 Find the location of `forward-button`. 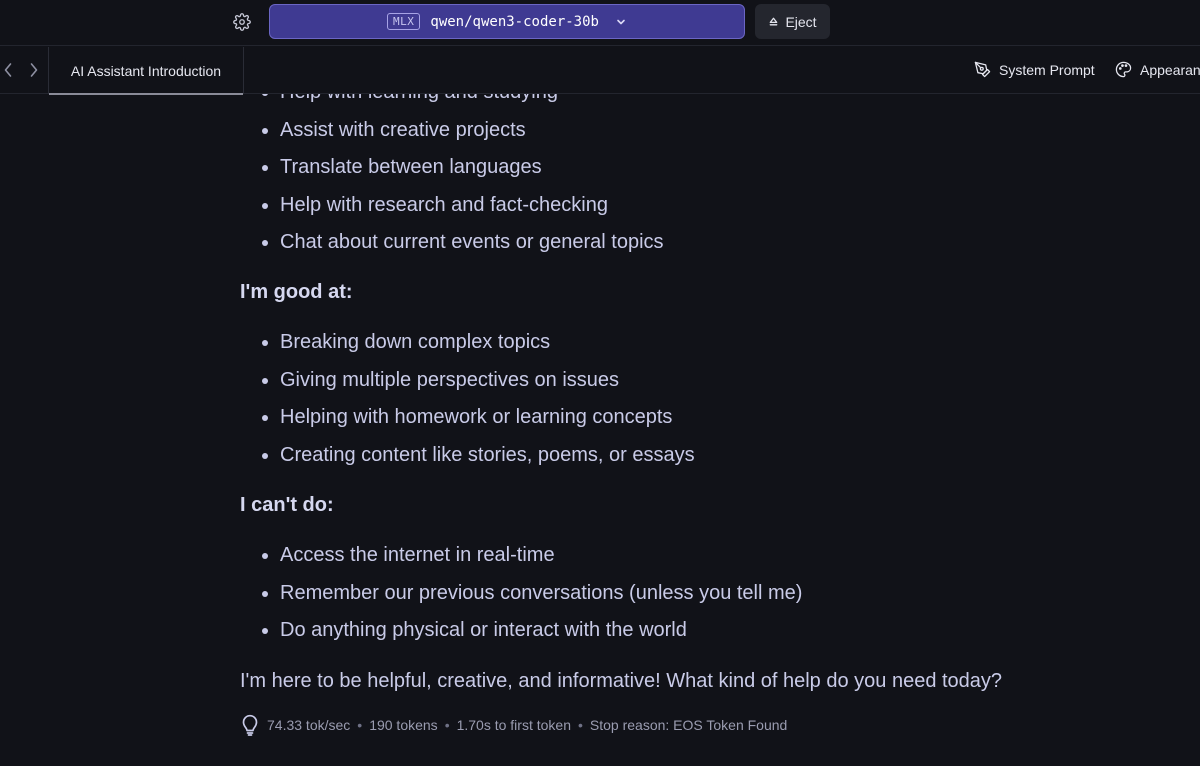

forward-button is located at coordinates (34, 70).